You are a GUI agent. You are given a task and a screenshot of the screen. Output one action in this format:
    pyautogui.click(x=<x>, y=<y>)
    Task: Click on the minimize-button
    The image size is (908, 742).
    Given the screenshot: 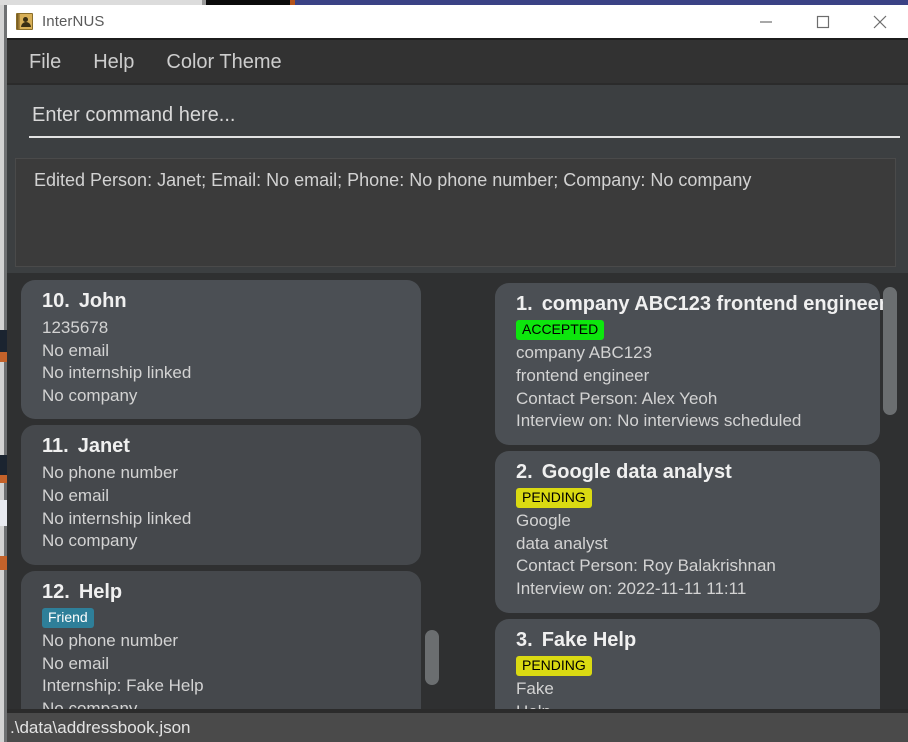 What is the action you would take?
    pyautogui.click(x=765, y=21)
    